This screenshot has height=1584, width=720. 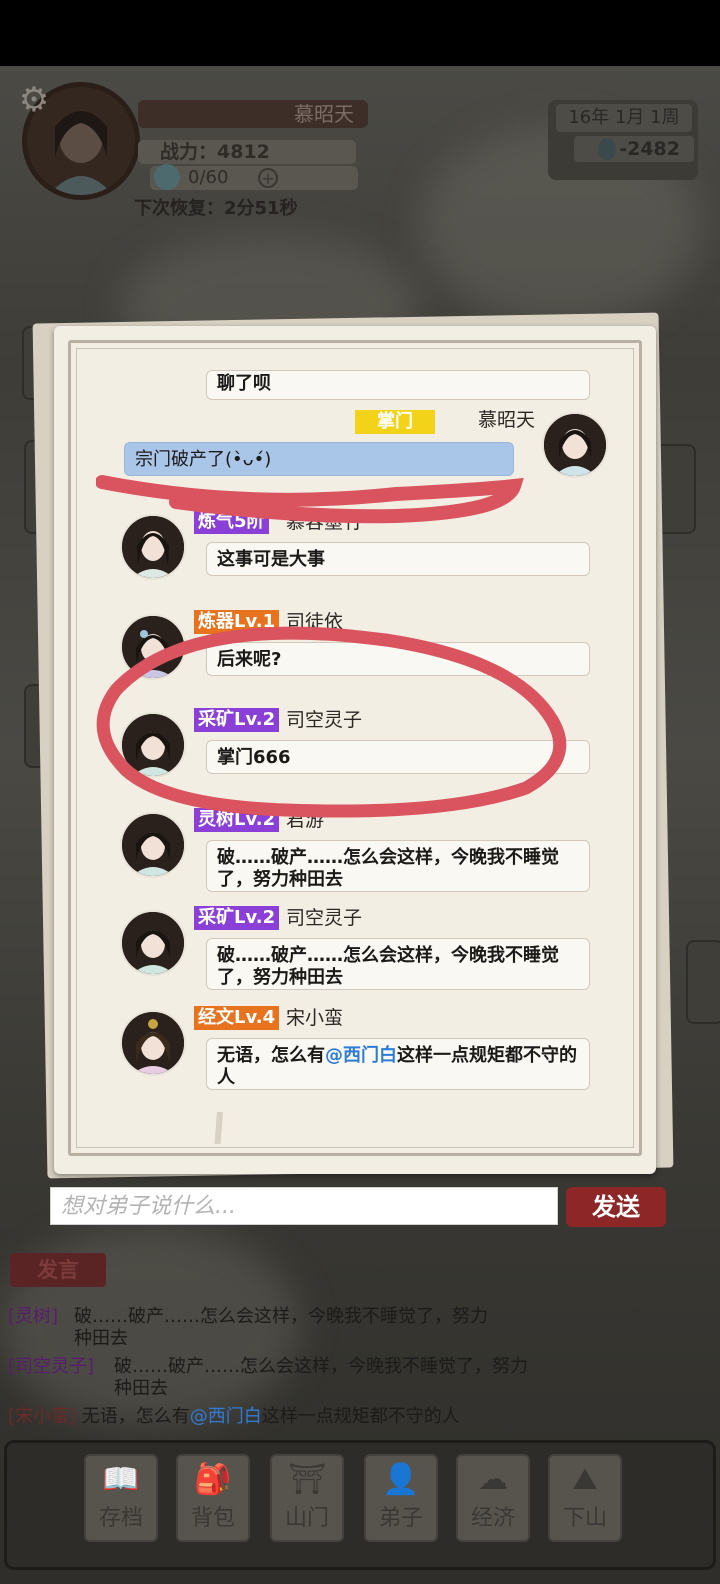 What do you see at coordinates (268, 178) in the screenshot?
I see `add-energy-icon: +` at bounding box center [268, 178].